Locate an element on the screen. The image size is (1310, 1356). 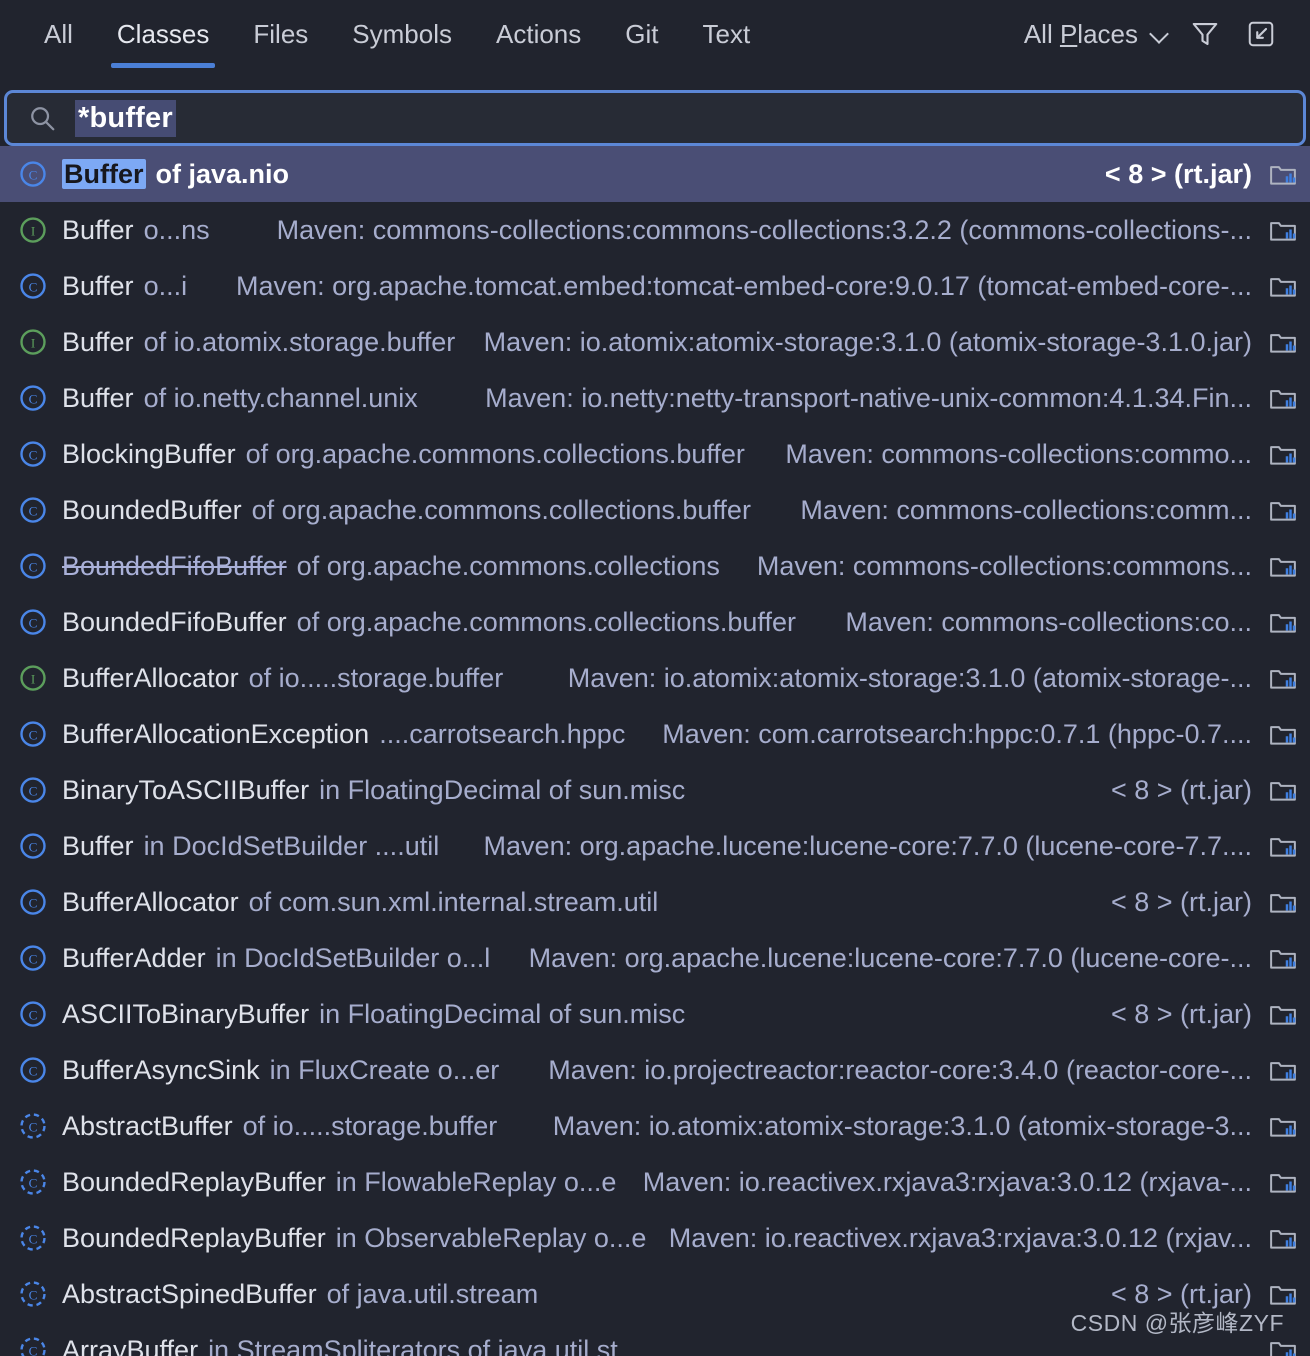
tab-label: Git is located at coordinates (642, 33).